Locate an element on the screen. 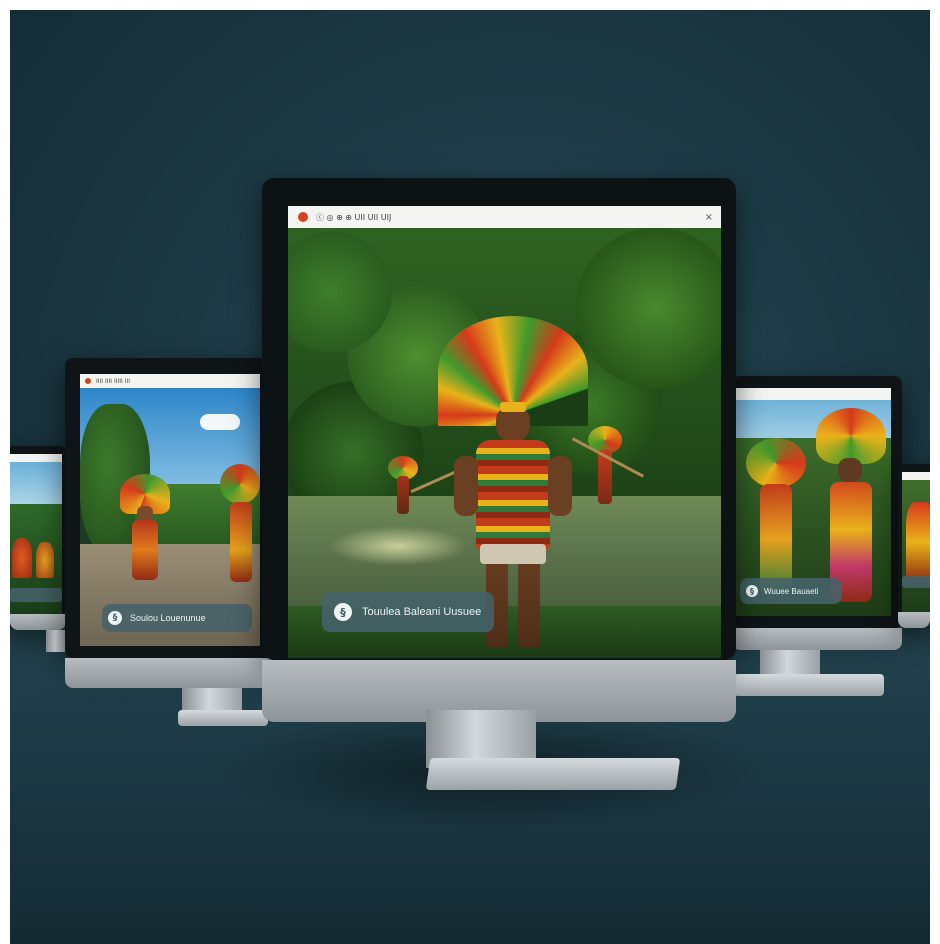 The width and height of the screenshot is (940, 944). monitor-base is located at coordinates (553, 774).